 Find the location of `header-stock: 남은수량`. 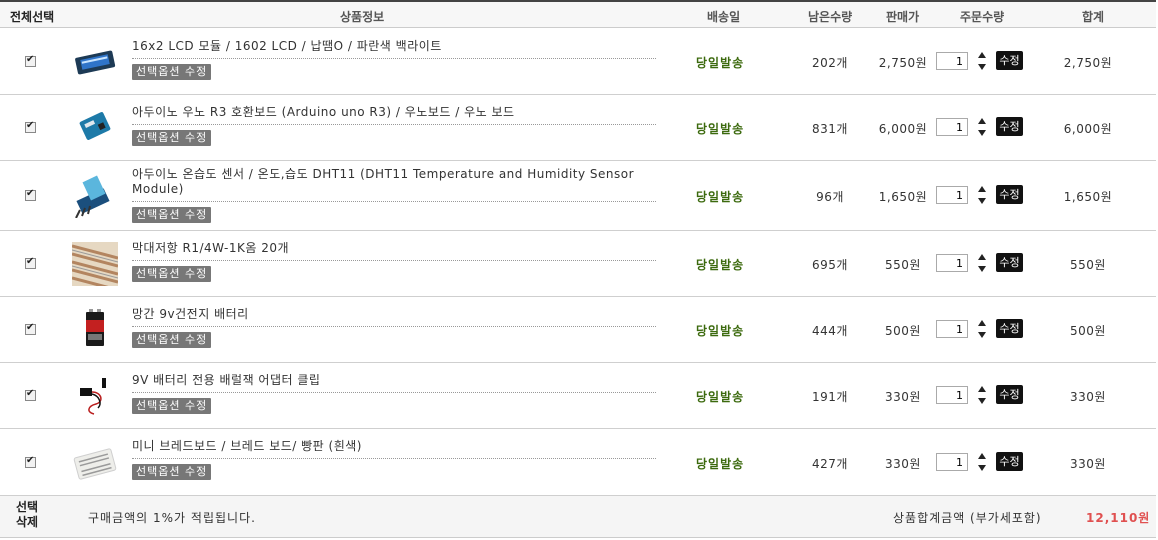

header-stock: 남은수량 is located at coordinates (830, 17).